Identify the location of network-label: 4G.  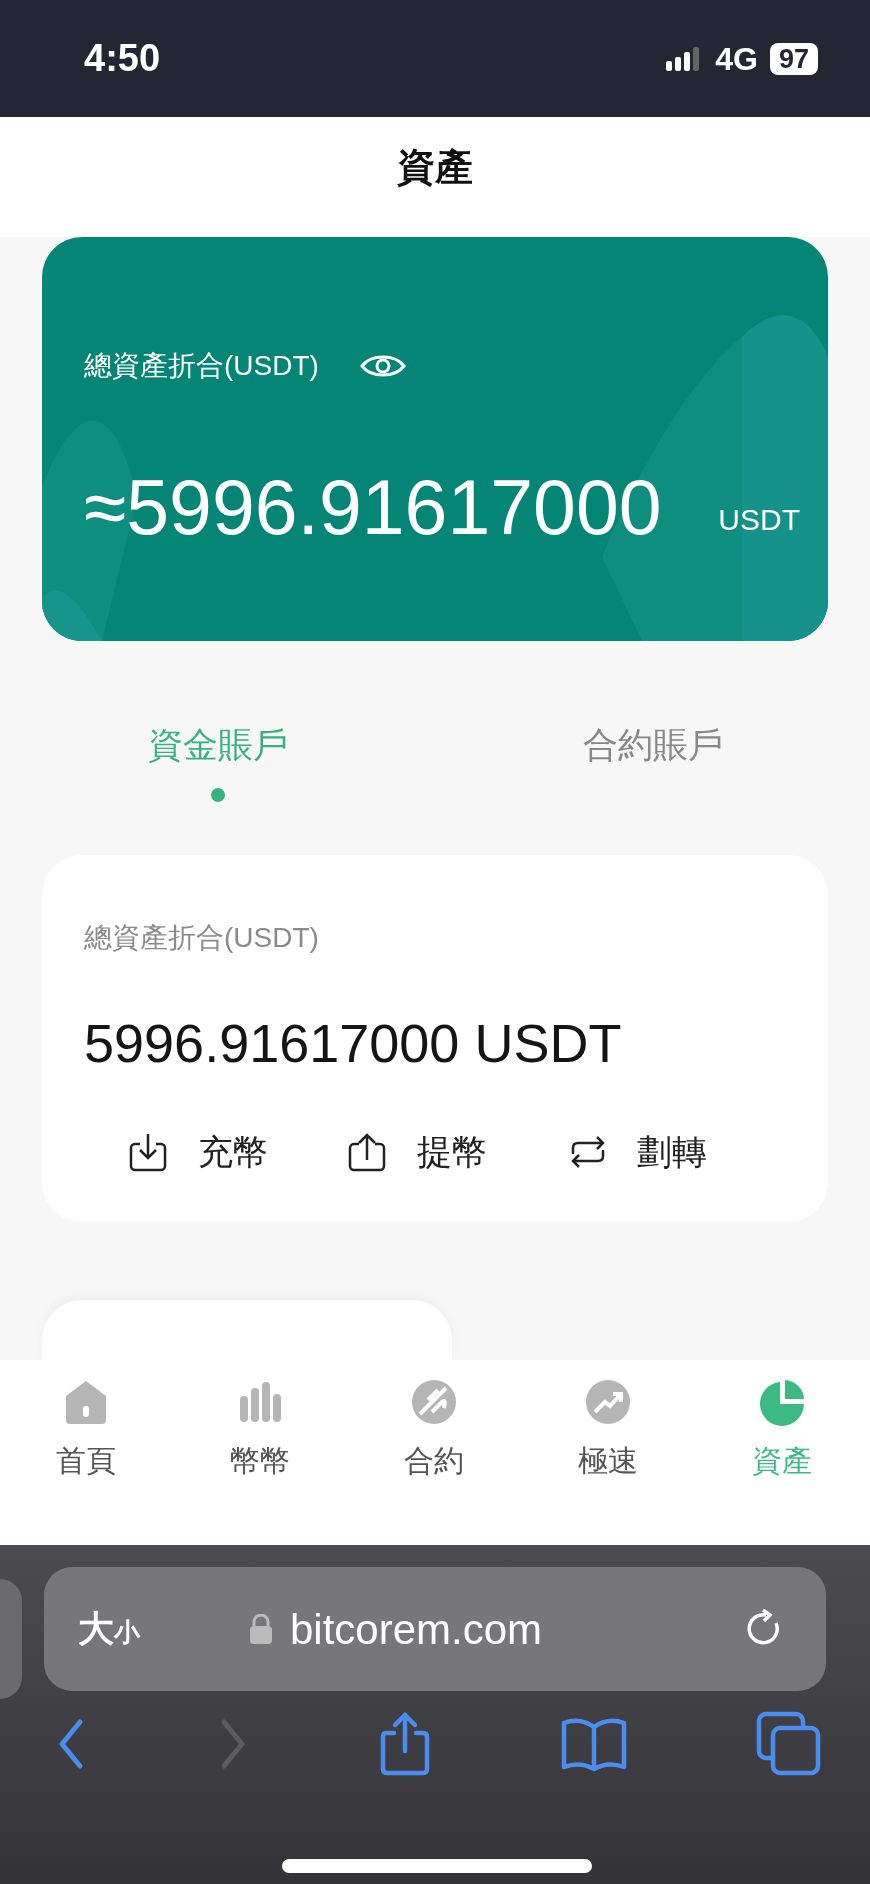
(736, 59).